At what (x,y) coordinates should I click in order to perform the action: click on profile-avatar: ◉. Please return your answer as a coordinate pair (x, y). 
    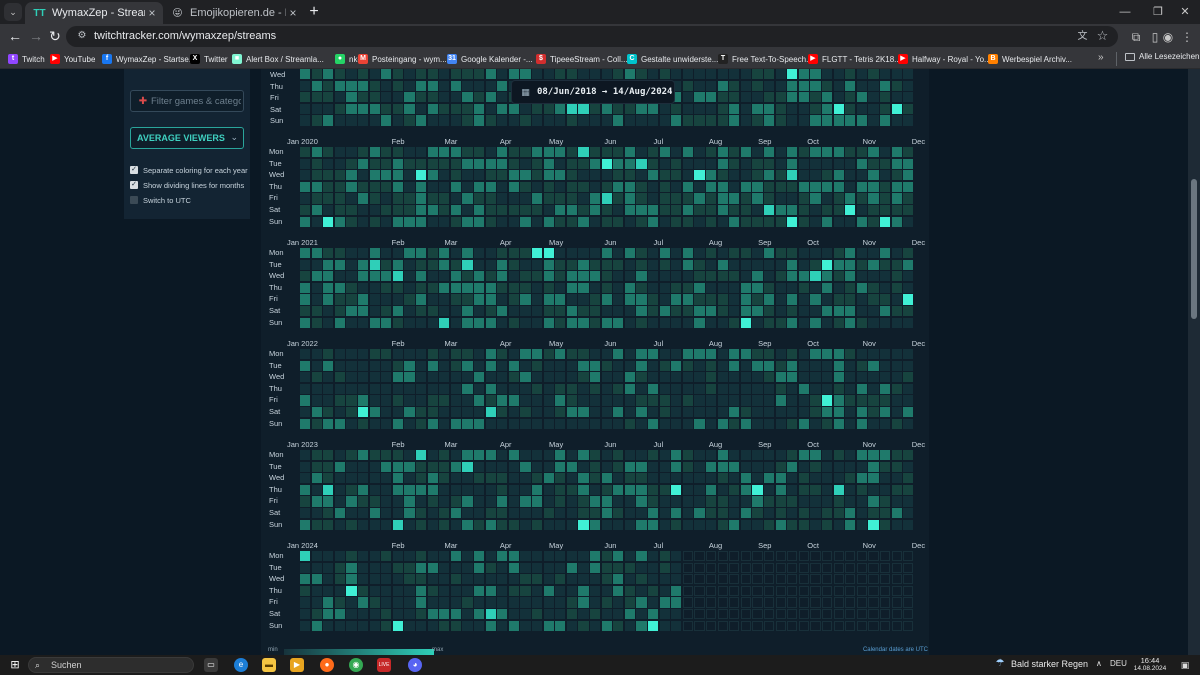
    Looking at the image, I should click on (1168, 37).